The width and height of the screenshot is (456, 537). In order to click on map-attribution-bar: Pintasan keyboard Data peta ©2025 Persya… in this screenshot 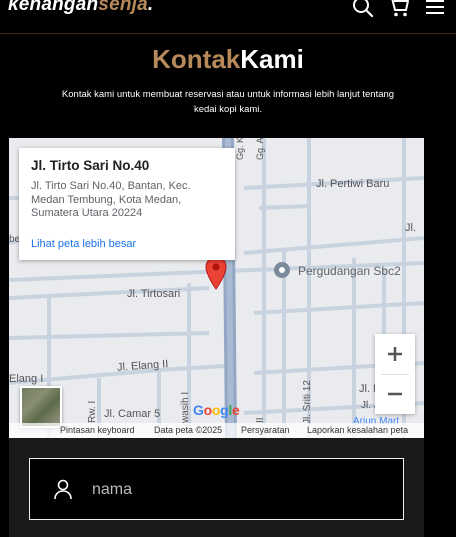, I will do `click(216, 430)`.